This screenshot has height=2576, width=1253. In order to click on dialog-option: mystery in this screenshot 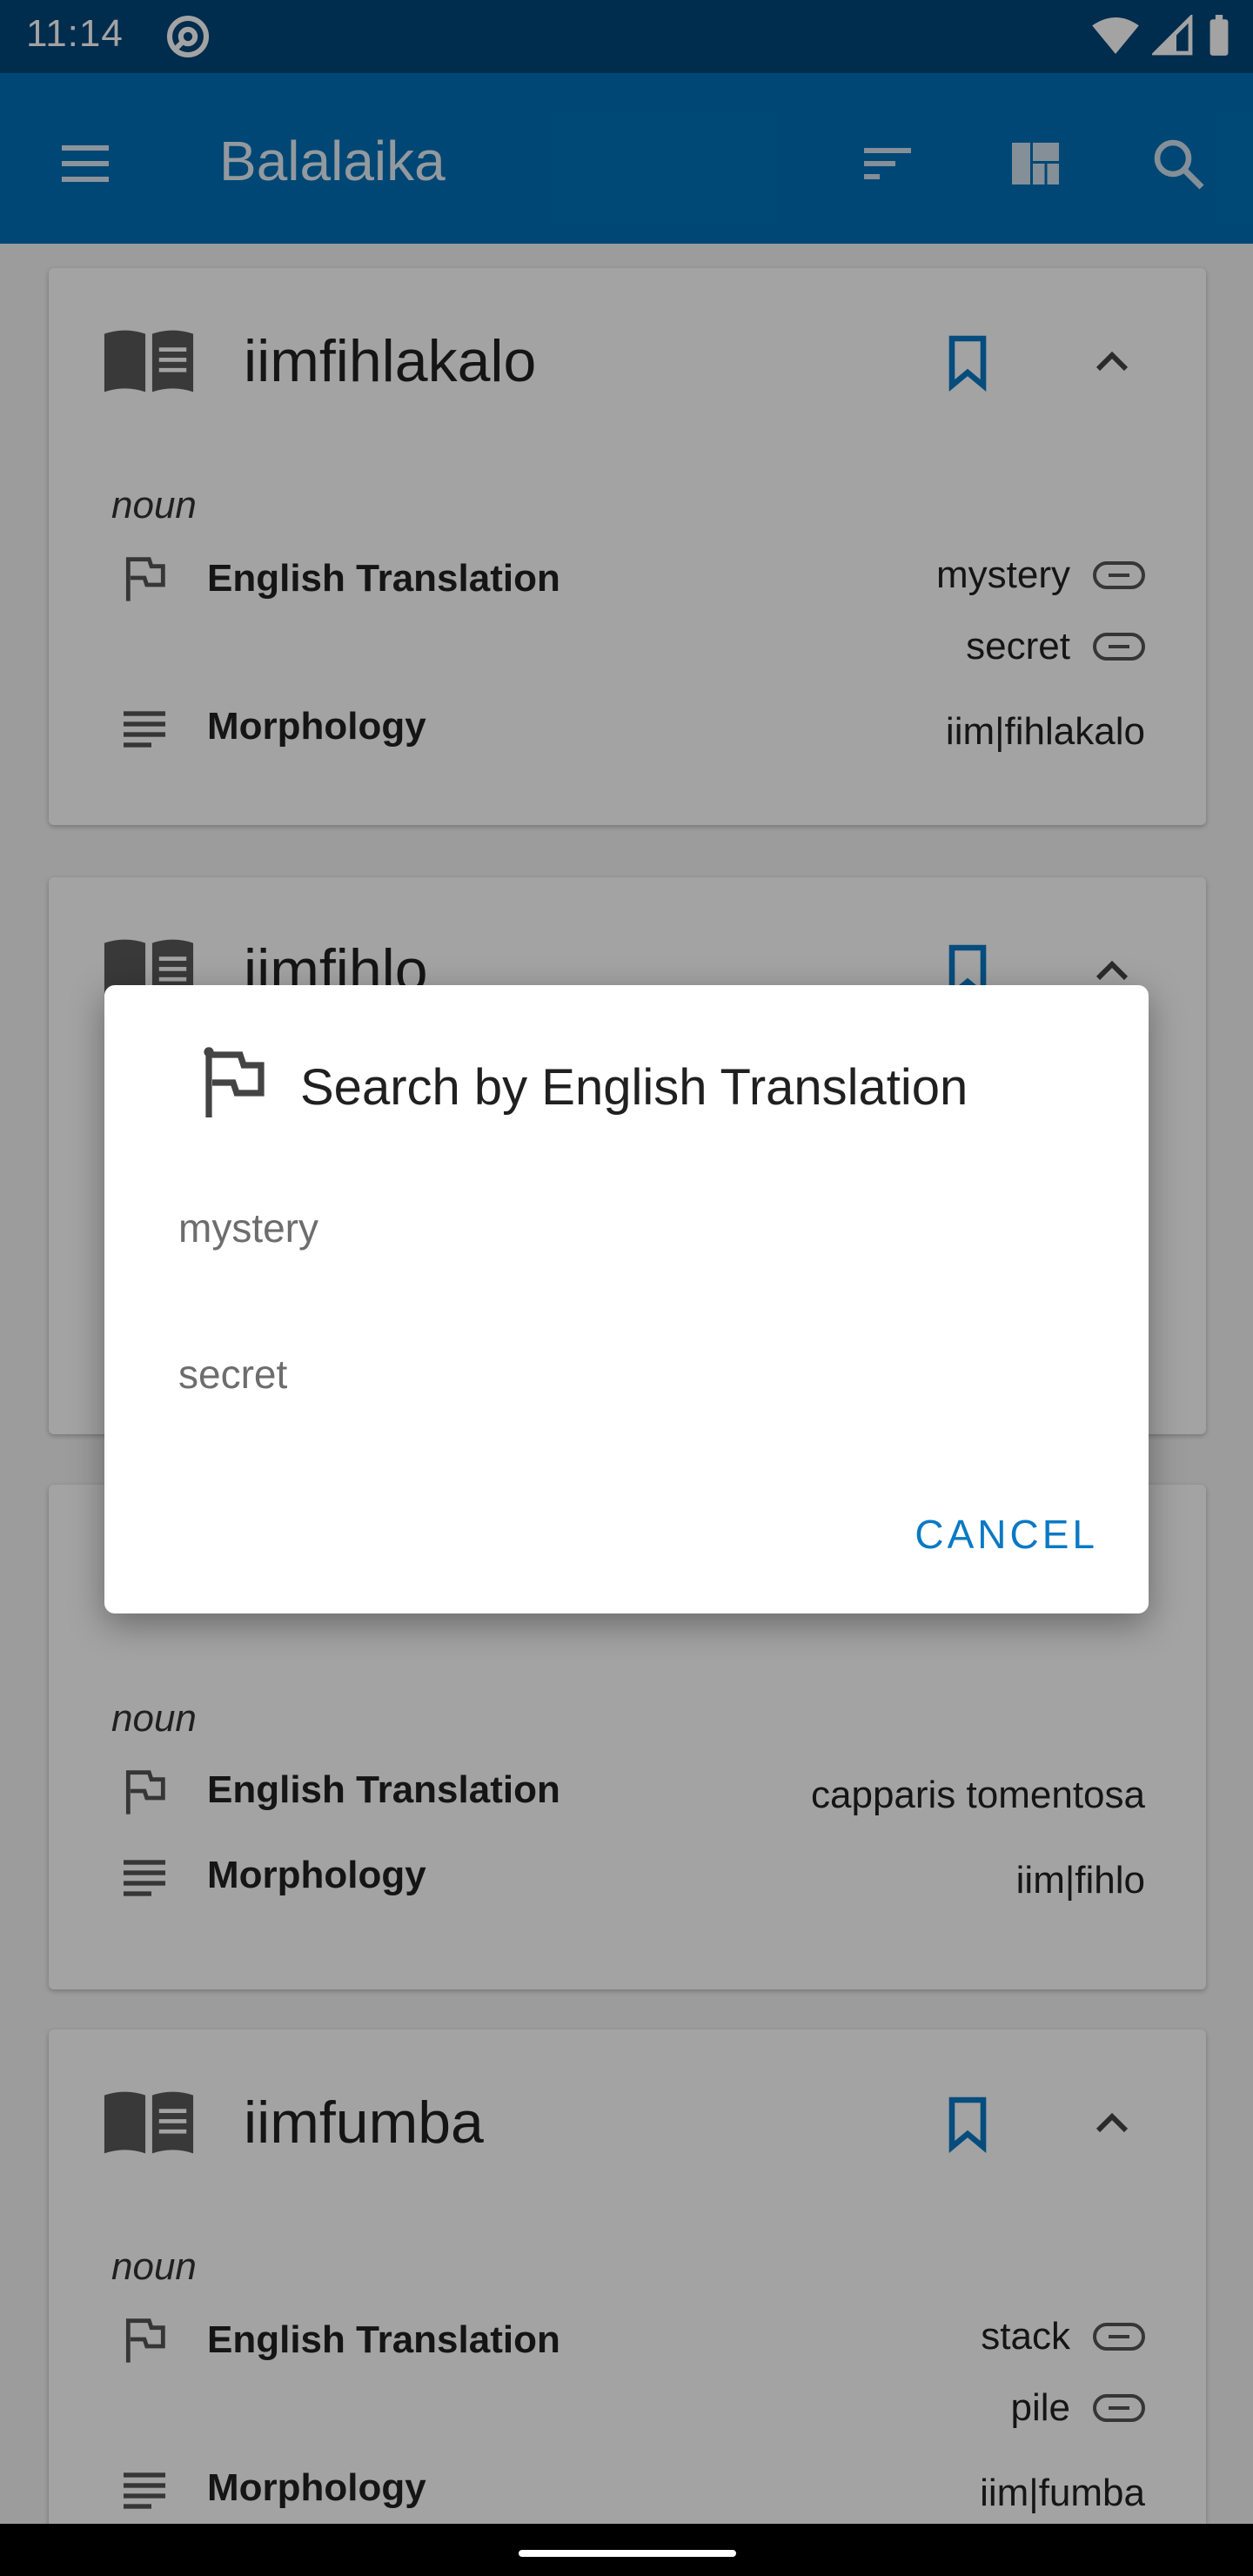, I will do `click(248, 1227)`.